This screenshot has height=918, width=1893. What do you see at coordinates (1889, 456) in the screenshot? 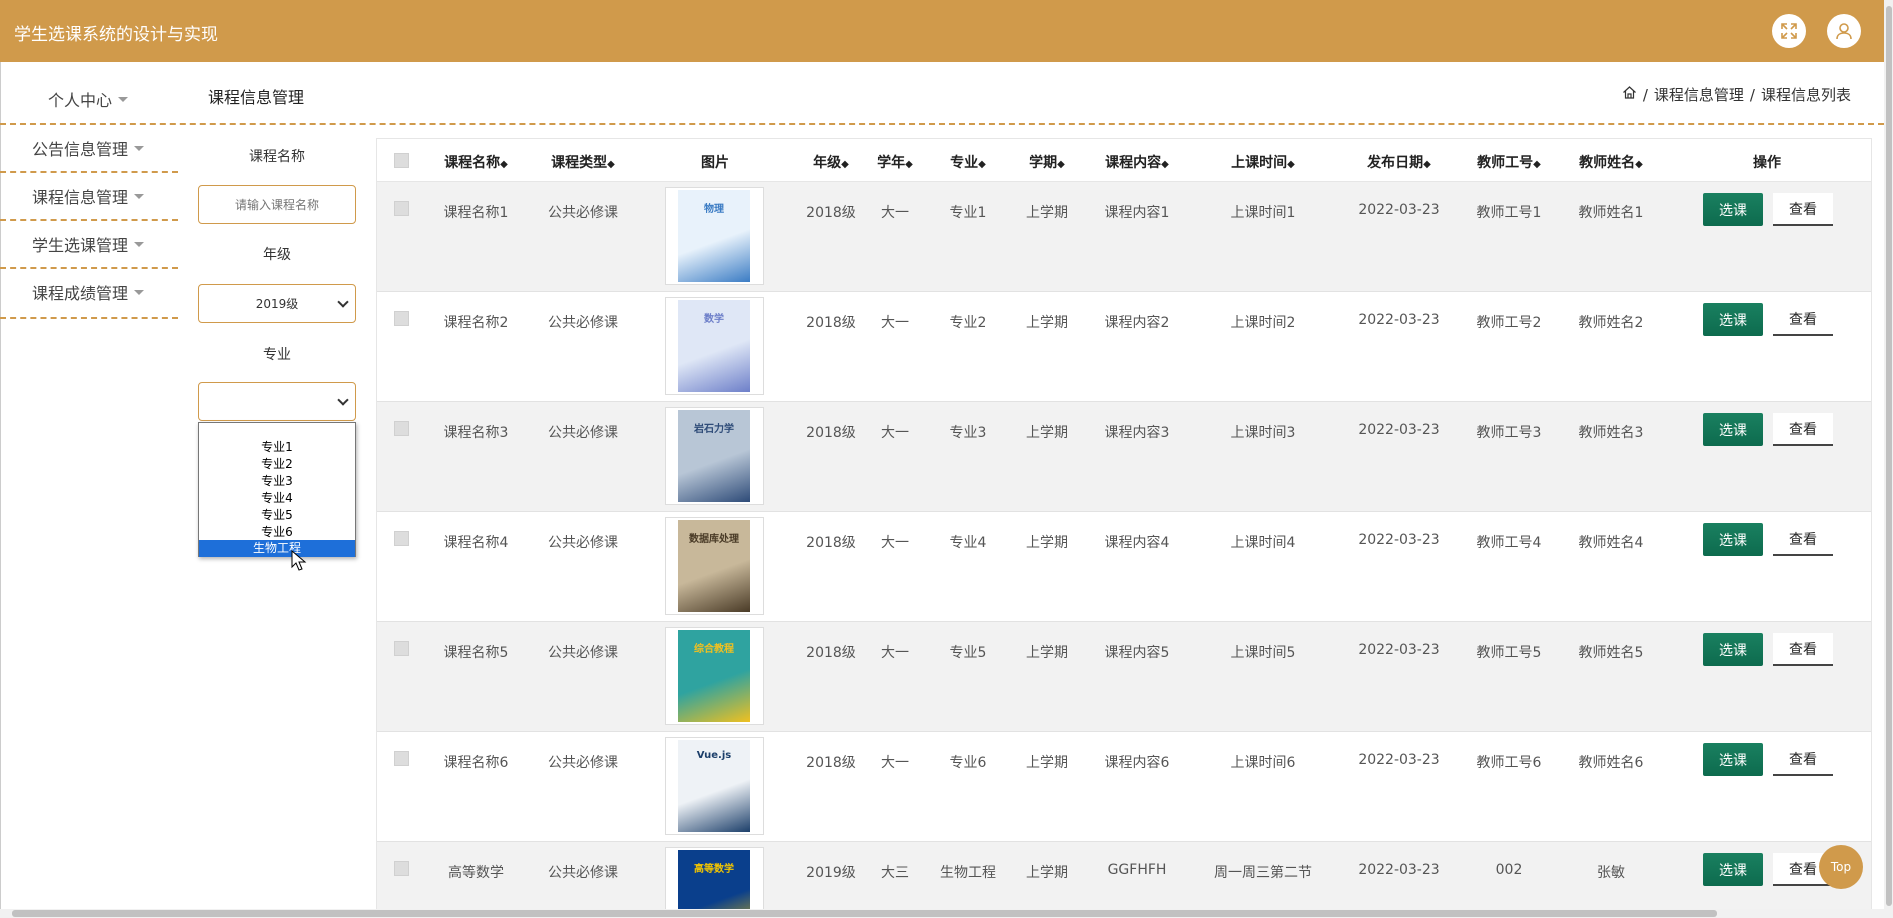
I see `vertical-scrollbar-thumb` at bounding box center [1889, 456].